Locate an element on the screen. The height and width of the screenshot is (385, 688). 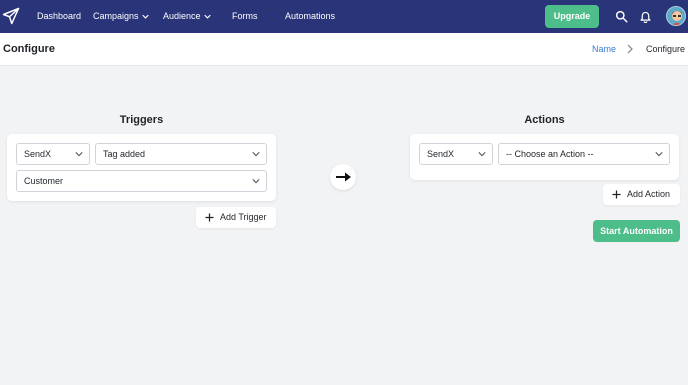
arrow-right-icon is located at coordinates (343, 177).